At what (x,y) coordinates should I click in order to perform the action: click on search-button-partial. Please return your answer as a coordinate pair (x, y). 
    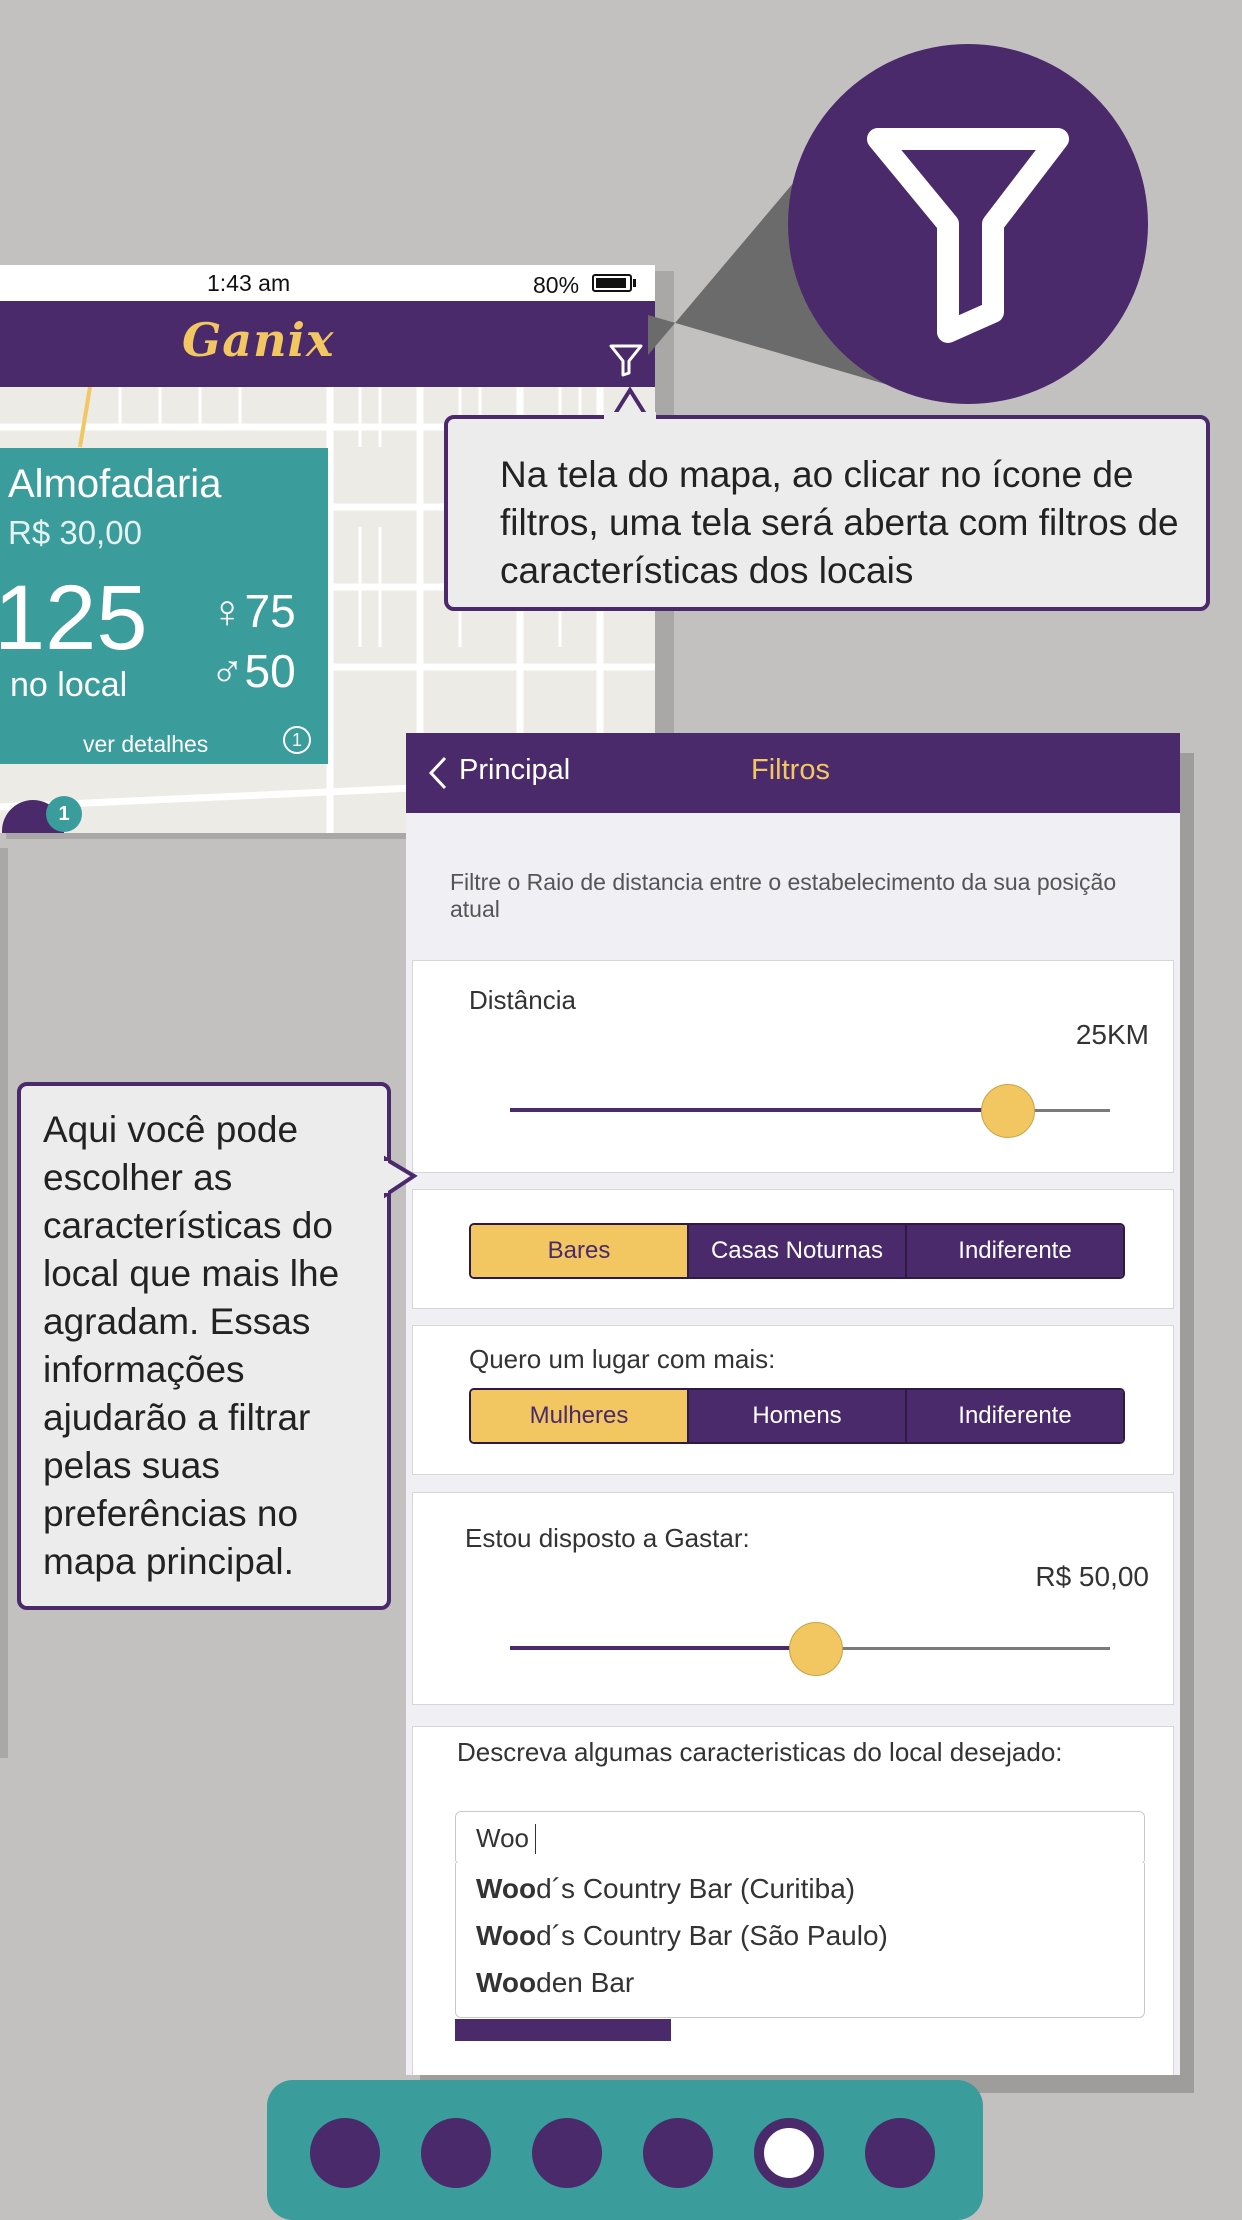
    Looking at the image, I should click on (563, 2030).